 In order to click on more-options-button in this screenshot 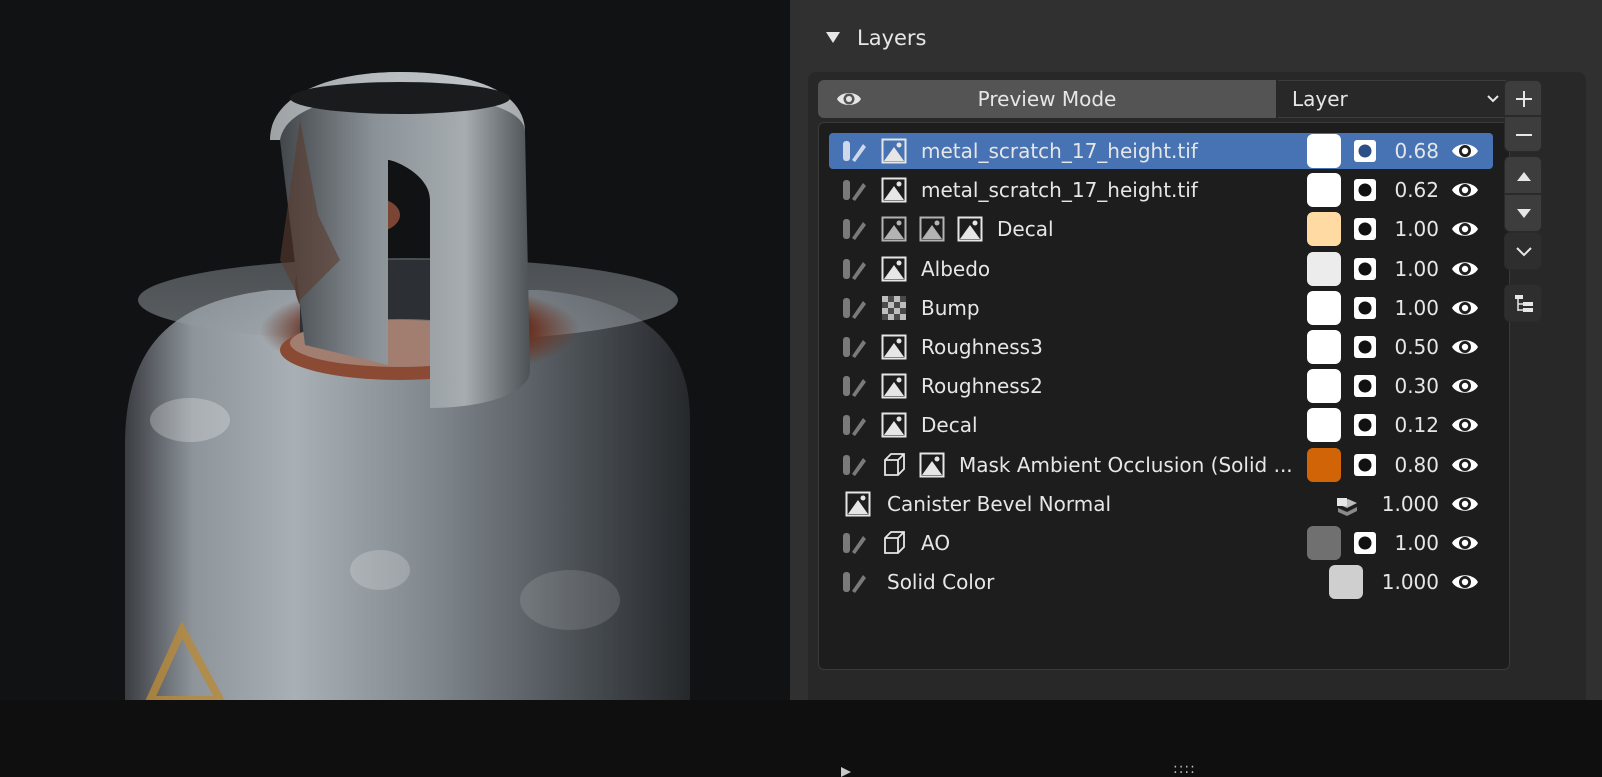, I will do `click(1523, 251)`.